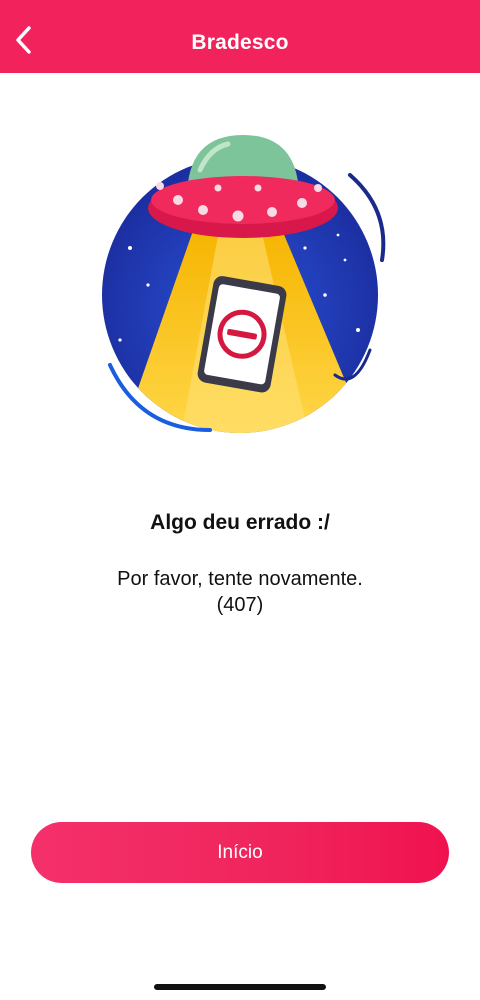 This screenshot has width=480, height=1000. What do you see at coordinates (240, 987) in the screenshot?
I see `home-indicator` at bounding box center [240, 987].